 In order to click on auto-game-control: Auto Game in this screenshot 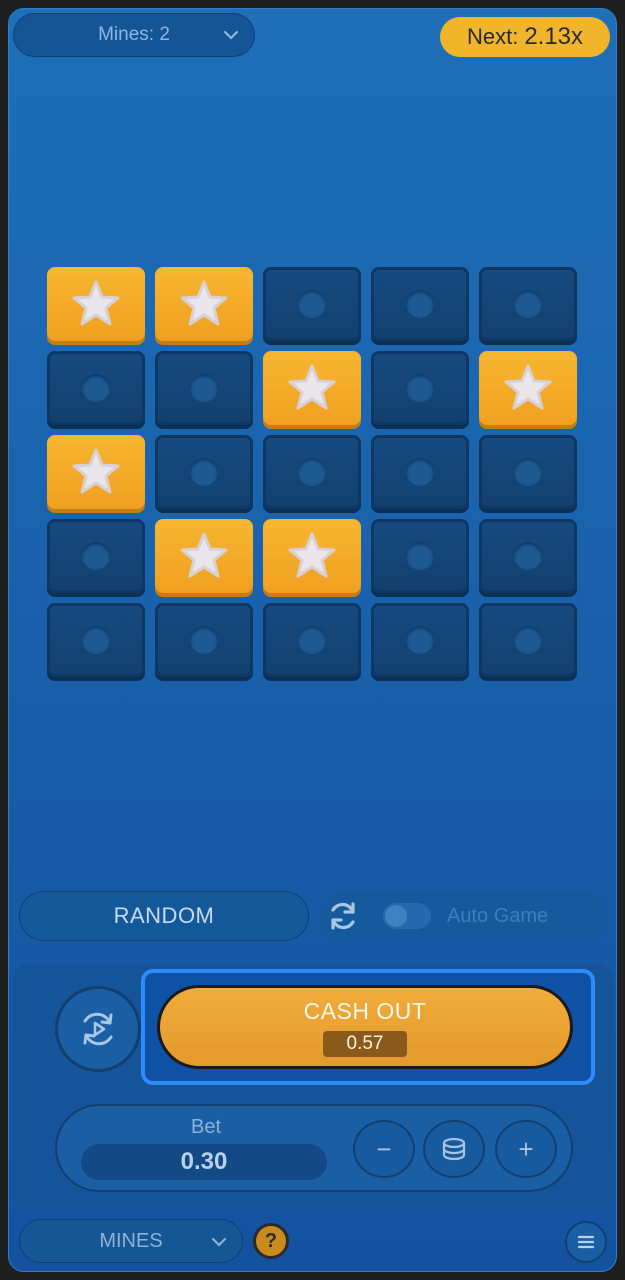, I will do `click(464, 916)`.